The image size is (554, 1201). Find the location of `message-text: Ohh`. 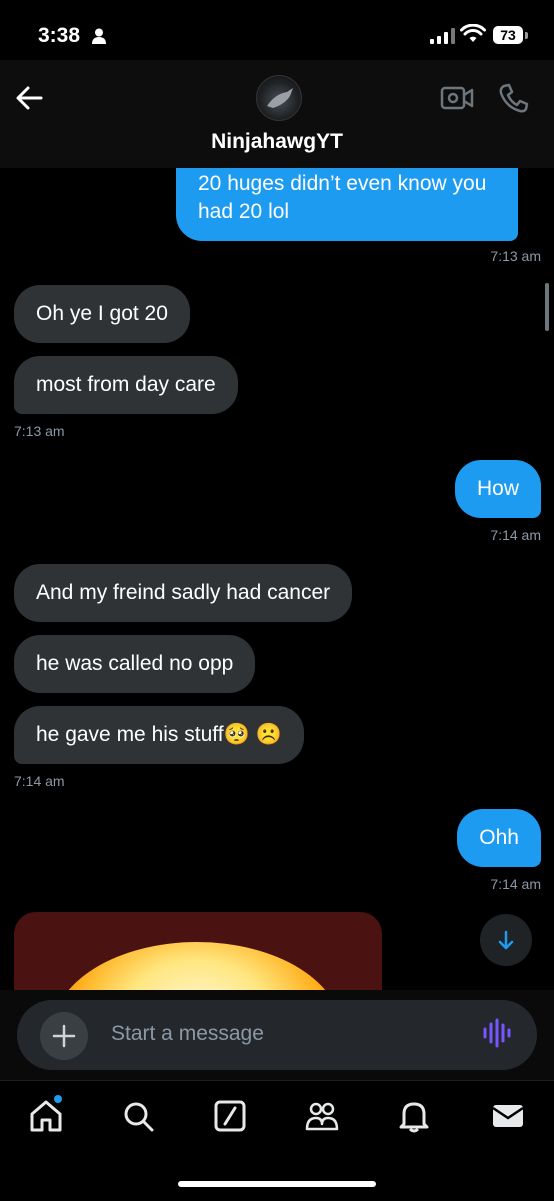

message-text: Ohh is located at coordinates (499, 837).